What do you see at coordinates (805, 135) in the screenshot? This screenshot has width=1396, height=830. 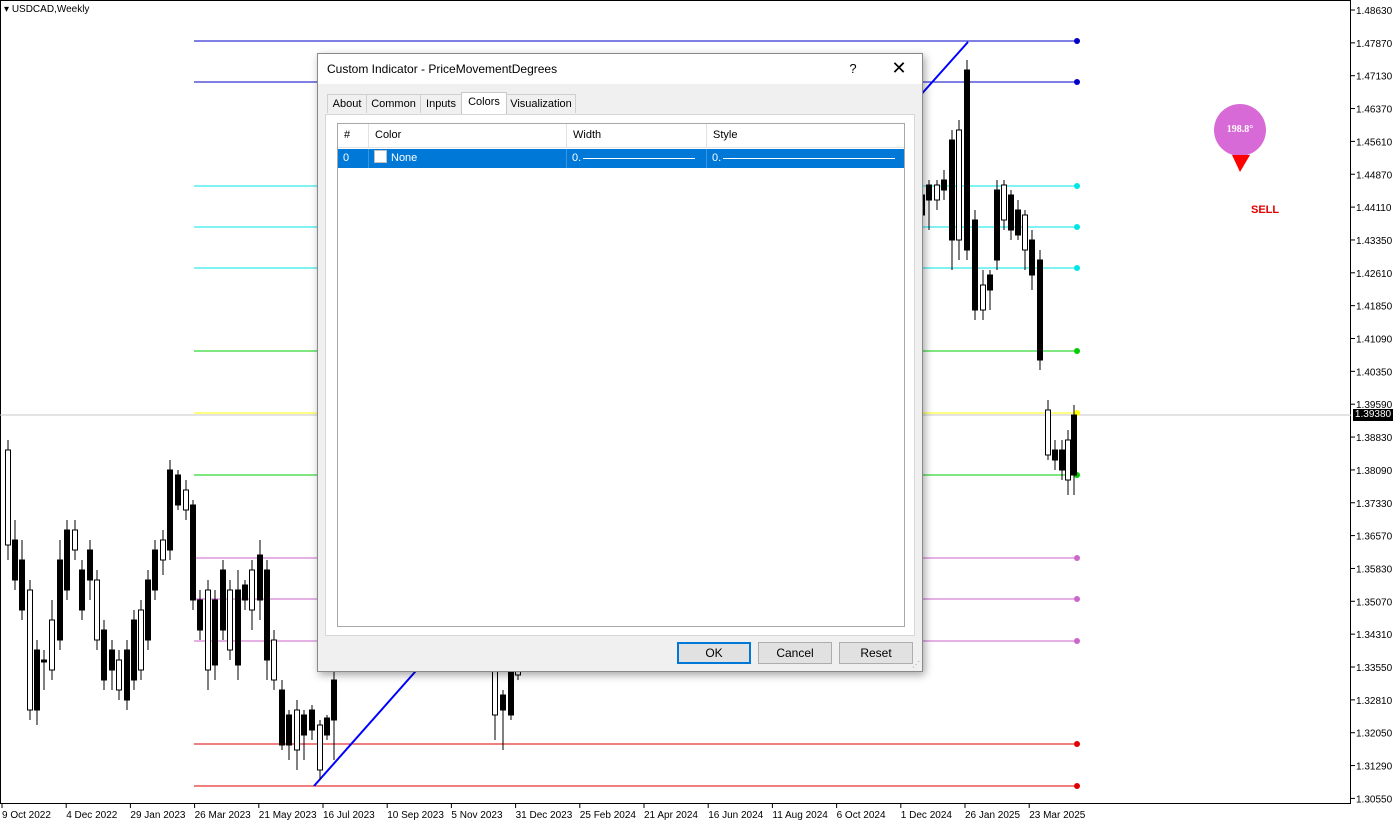 I see `header-style: Style` at bounding box center [805, 135].